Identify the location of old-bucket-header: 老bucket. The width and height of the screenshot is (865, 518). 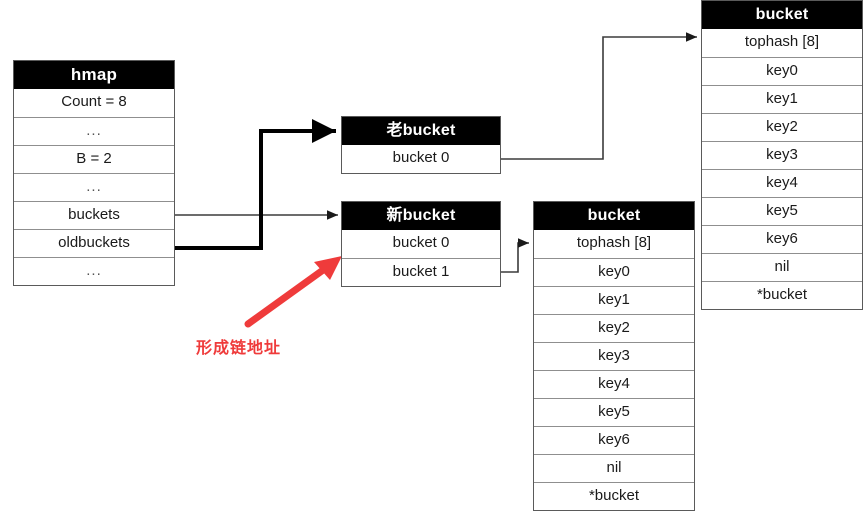
(421, 131).